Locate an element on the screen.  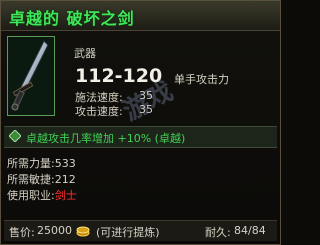
agility-requirement: 所需敏捷:212 is located at coordinates (41, 179).